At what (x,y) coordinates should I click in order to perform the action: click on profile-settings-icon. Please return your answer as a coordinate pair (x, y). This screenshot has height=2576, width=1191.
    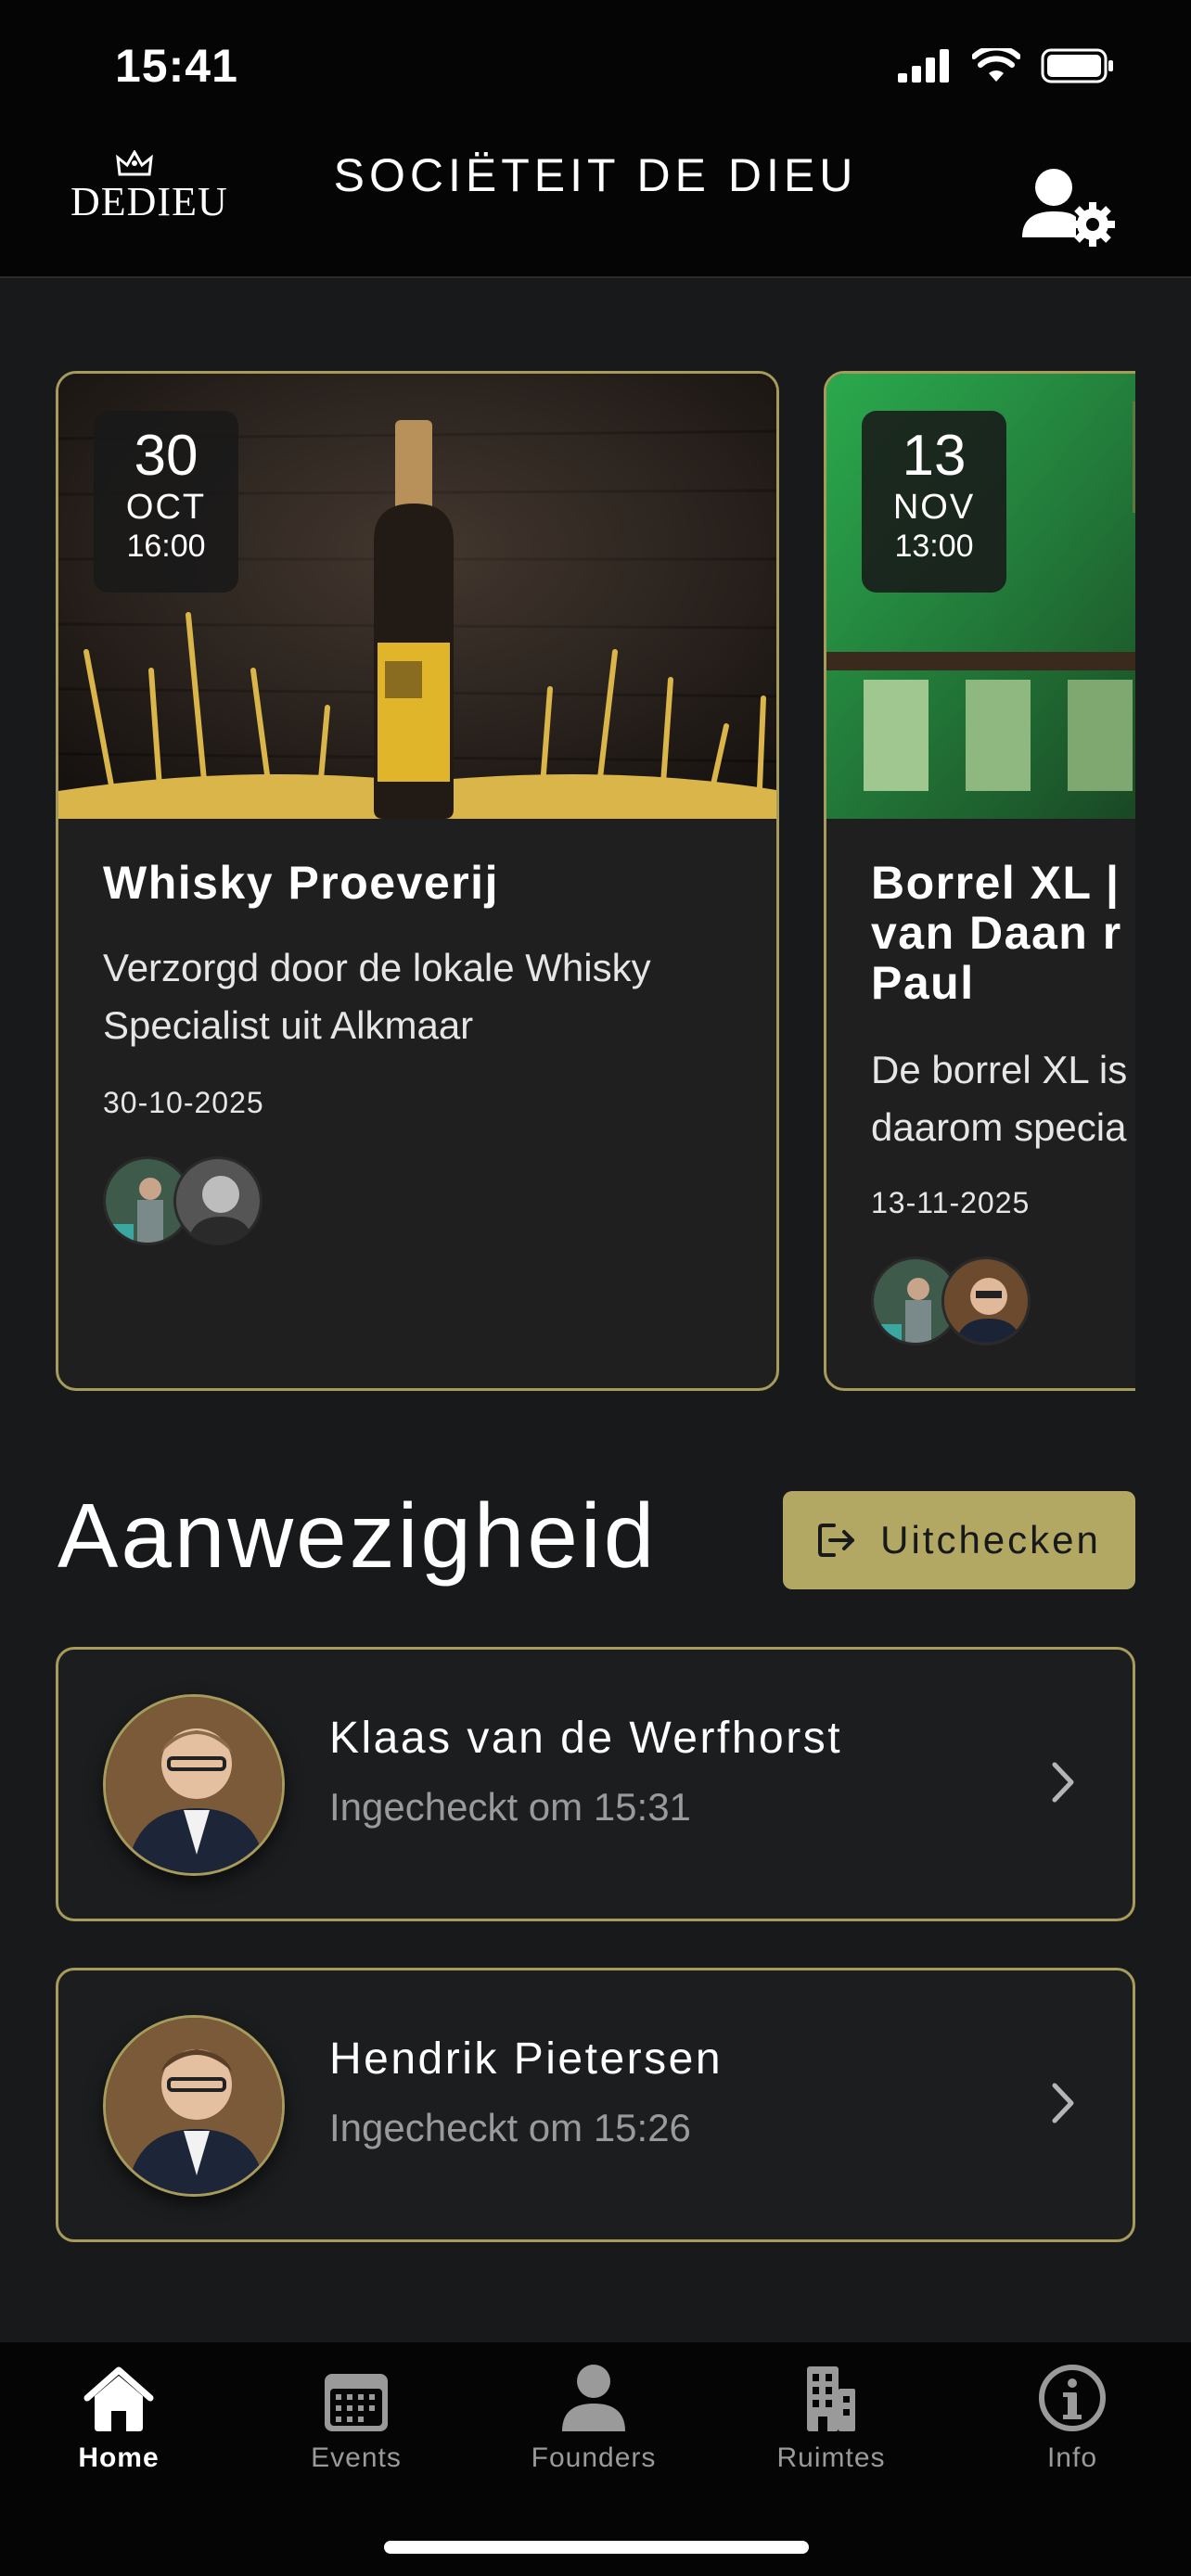
    Looking at the image, I should click on (1068, 207).